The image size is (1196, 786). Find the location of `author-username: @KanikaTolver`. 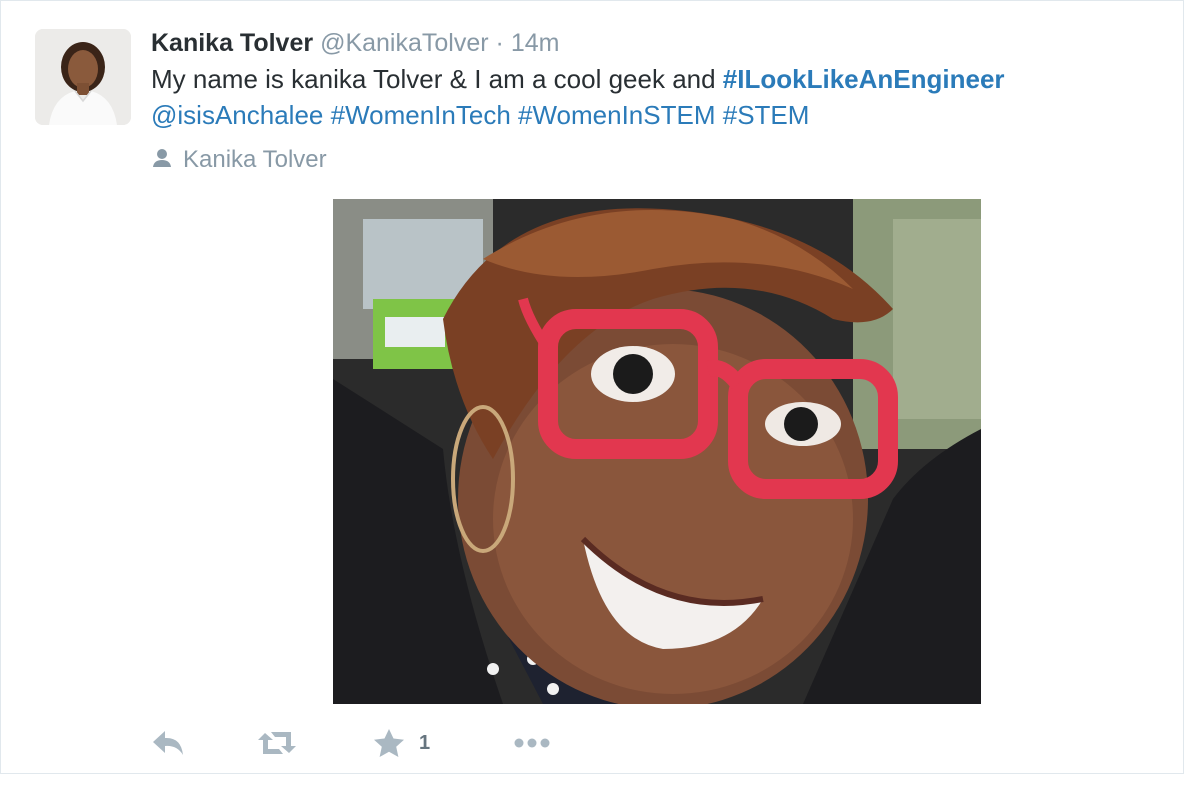

author-username: @KanikaTolver is located at coordinates (404, 43).